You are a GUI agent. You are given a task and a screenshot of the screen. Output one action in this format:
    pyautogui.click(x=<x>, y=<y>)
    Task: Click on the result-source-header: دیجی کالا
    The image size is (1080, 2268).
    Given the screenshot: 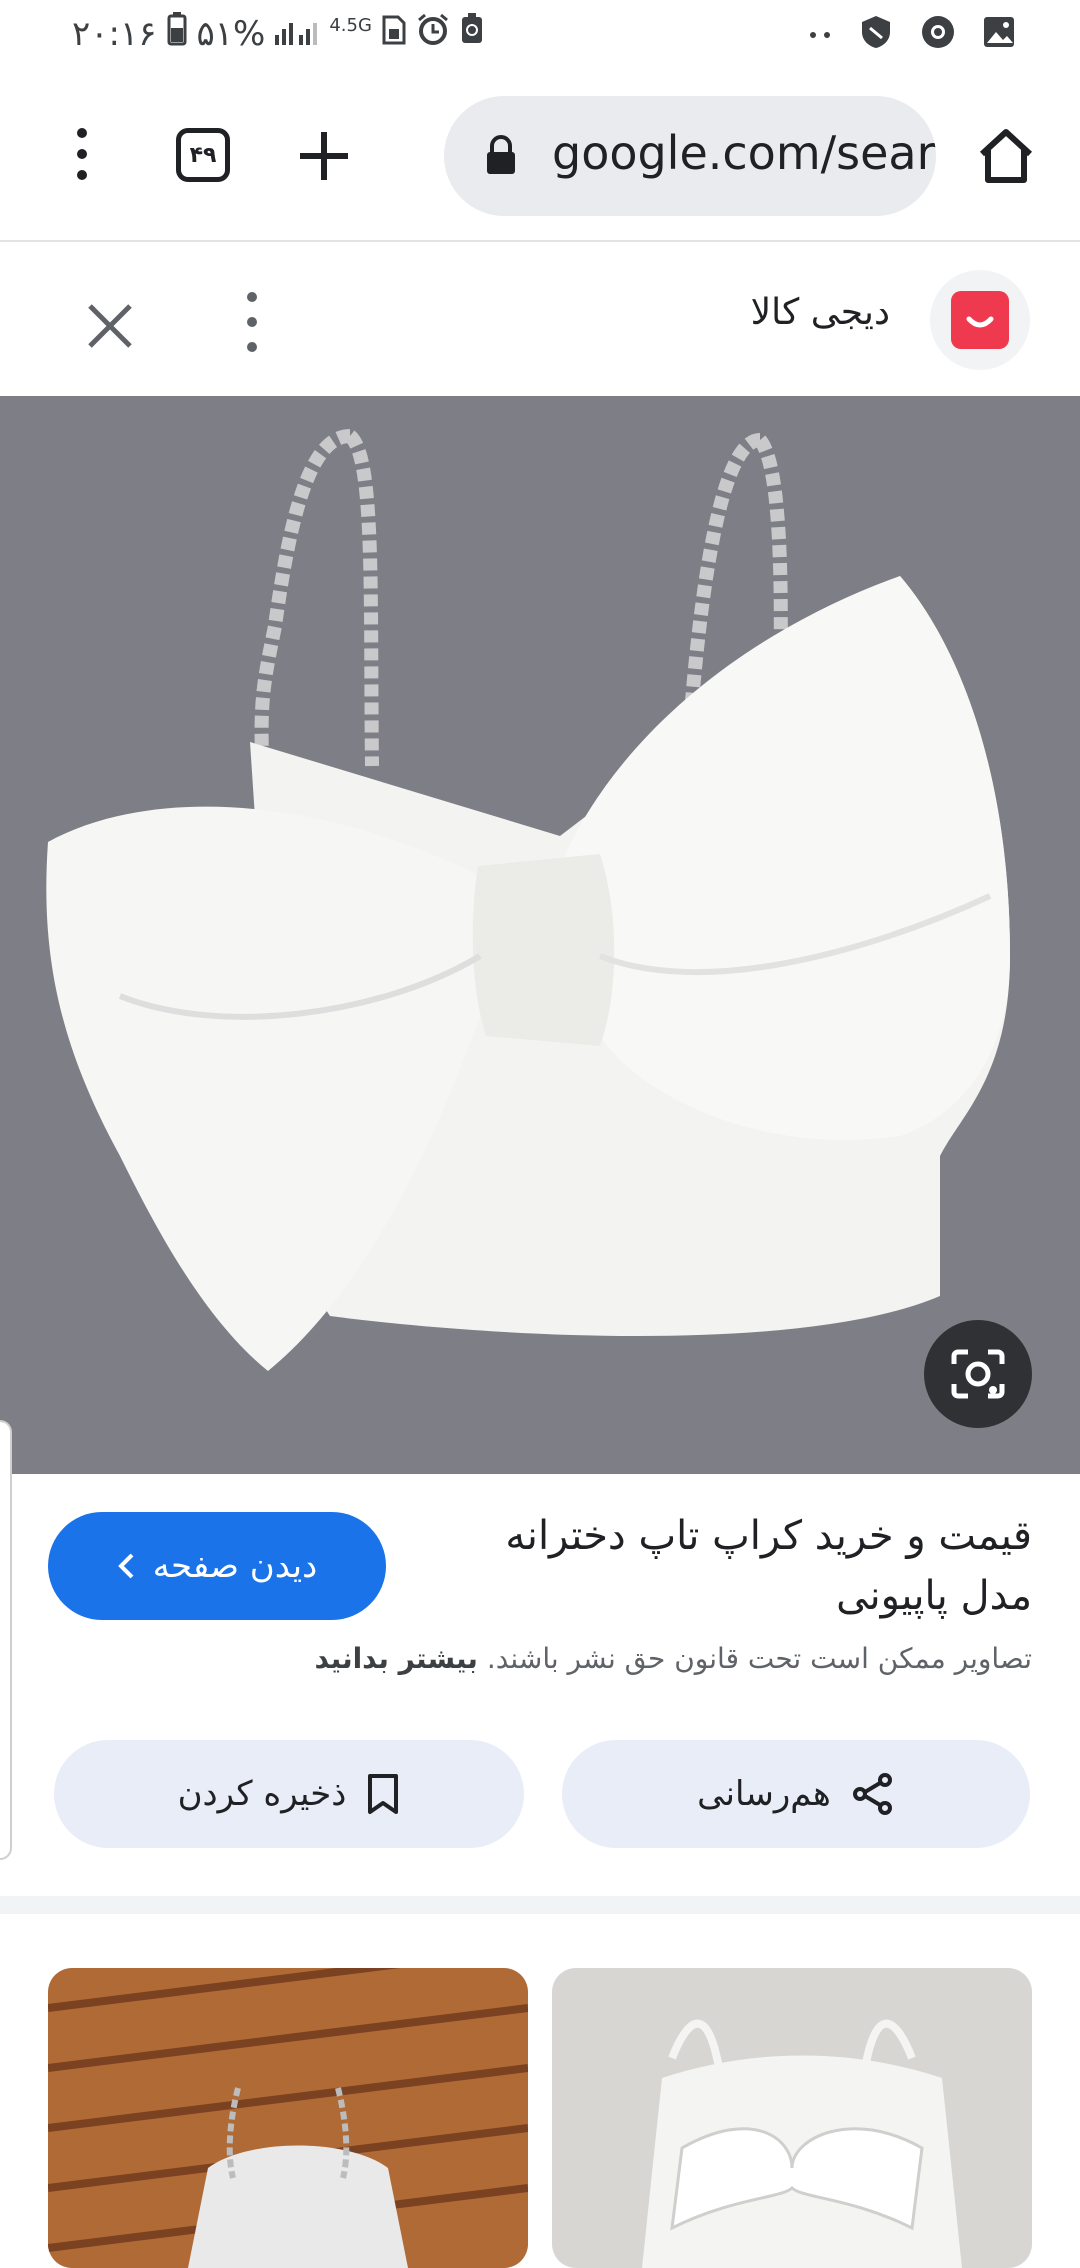 What is the action you would take?
    pyautogui.click(x=540, y=320)
    